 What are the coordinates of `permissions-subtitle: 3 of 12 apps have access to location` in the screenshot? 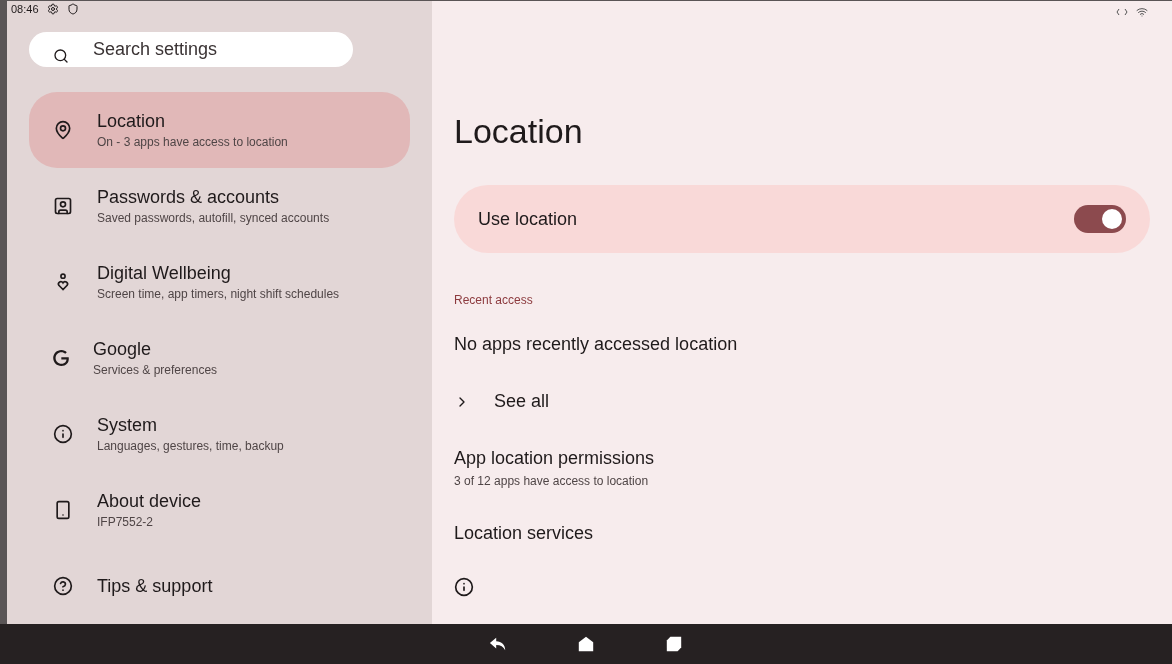 It's located at (552, 481).